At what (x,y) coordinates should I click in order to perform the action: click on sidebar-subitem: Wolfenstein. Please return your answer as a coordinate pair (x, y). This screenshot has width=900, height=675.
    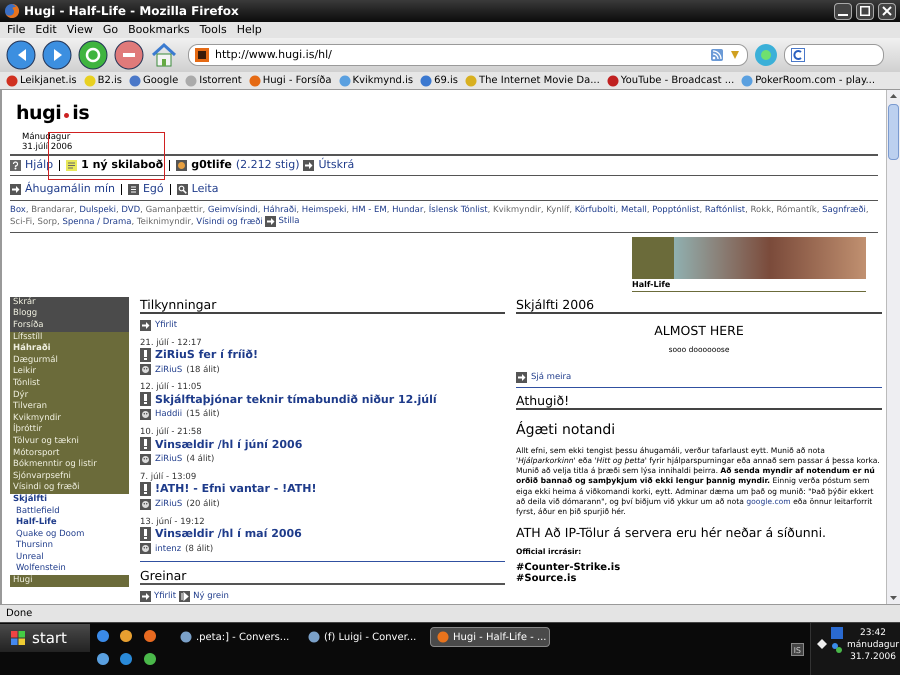
    Looking at the image, I should click on (69, 569).